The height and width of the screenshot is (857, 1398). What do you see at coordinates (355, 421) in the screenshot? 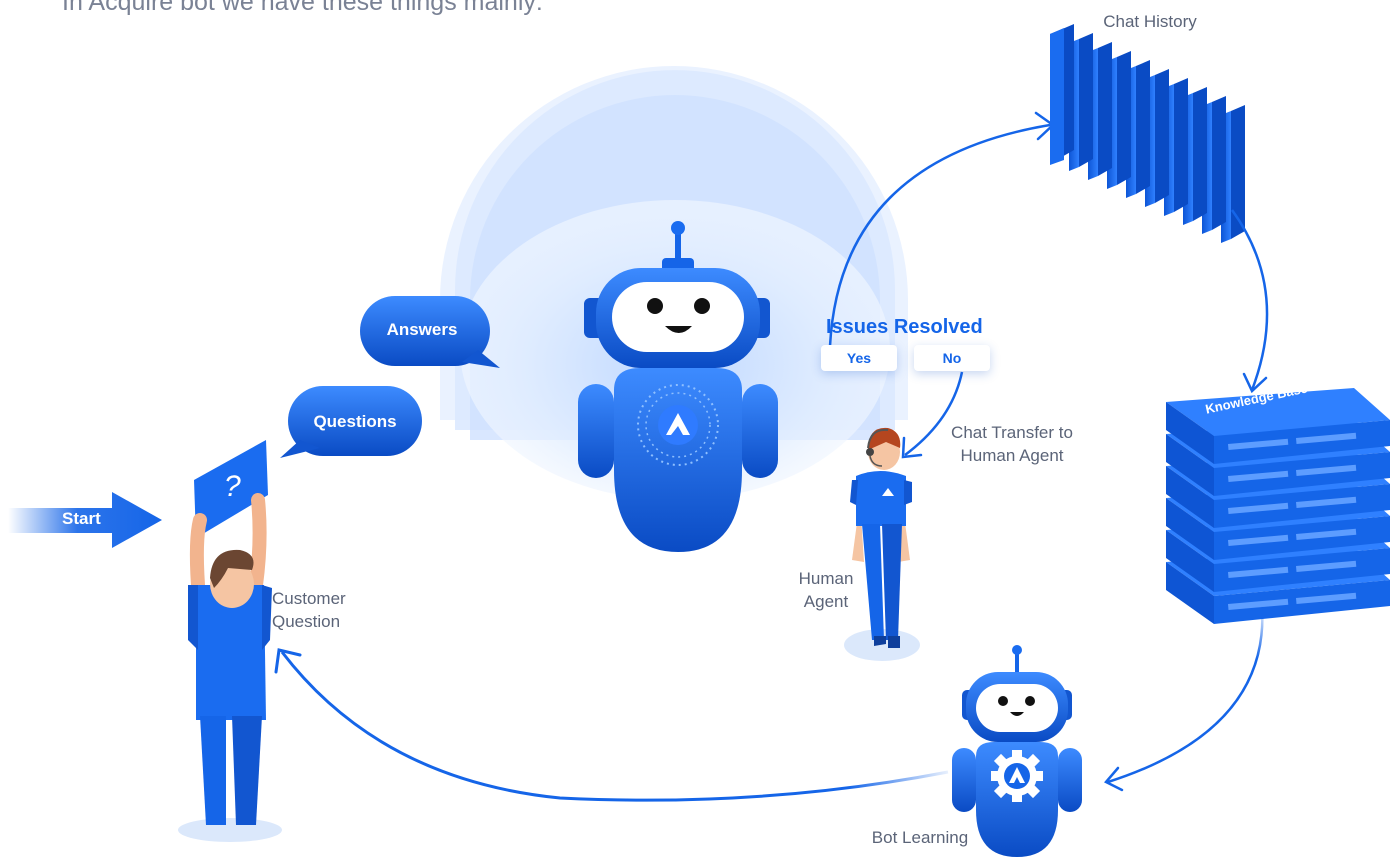
I see `questions-label: Questions` at bounding box center [355, 421].